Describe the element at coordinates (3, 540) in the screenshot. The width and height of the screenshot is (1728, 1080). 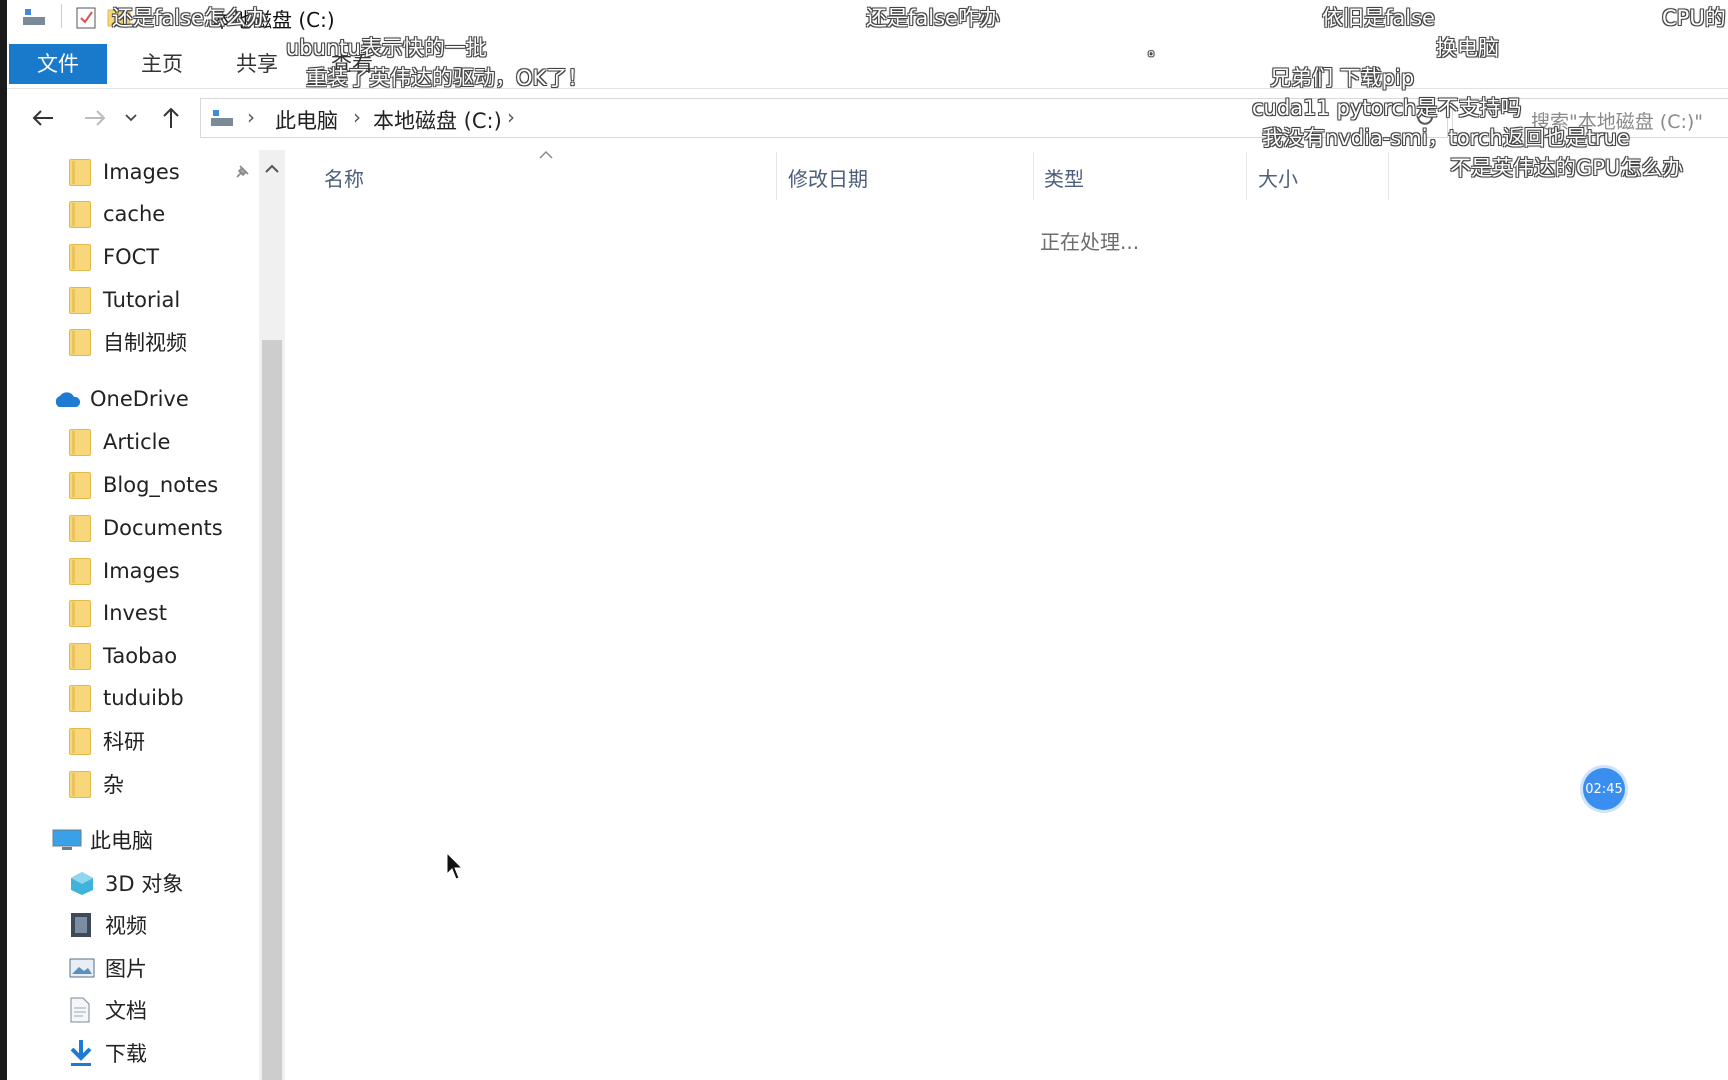
I see `left-window-edge` at that location.